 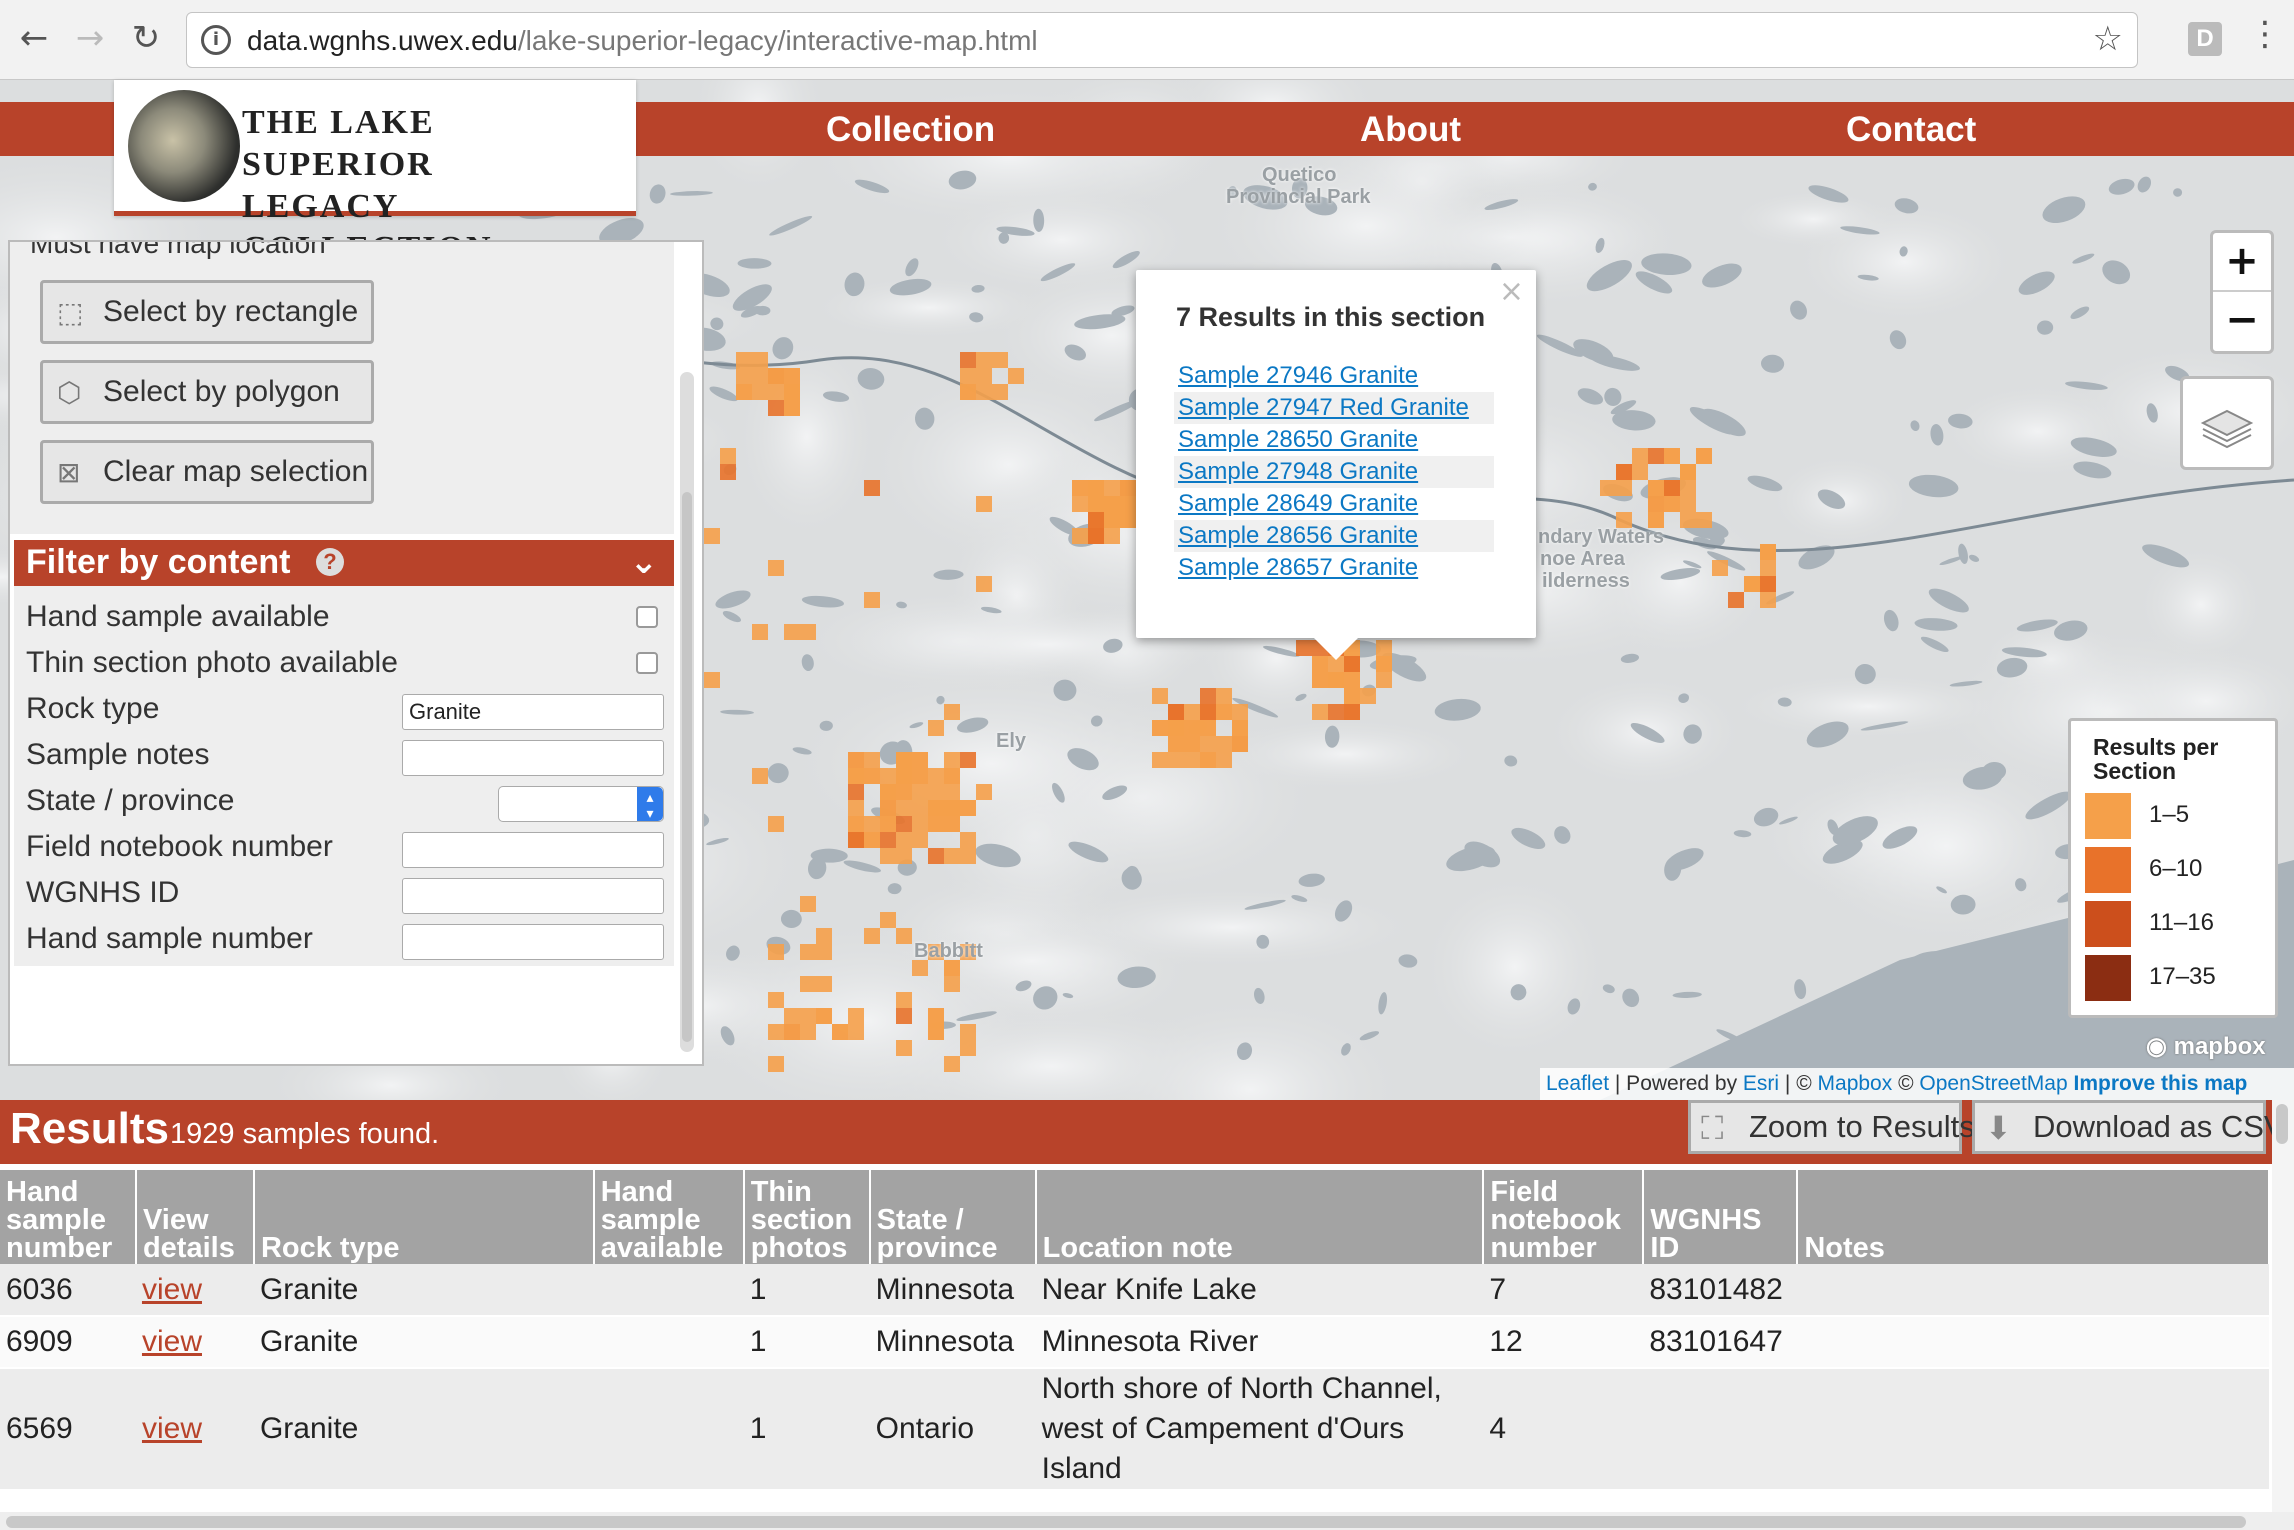 What do you see at coordinates (687, 712) in the screenshot?
I see `panel-scrollbar` at bounding box center [687, 712].